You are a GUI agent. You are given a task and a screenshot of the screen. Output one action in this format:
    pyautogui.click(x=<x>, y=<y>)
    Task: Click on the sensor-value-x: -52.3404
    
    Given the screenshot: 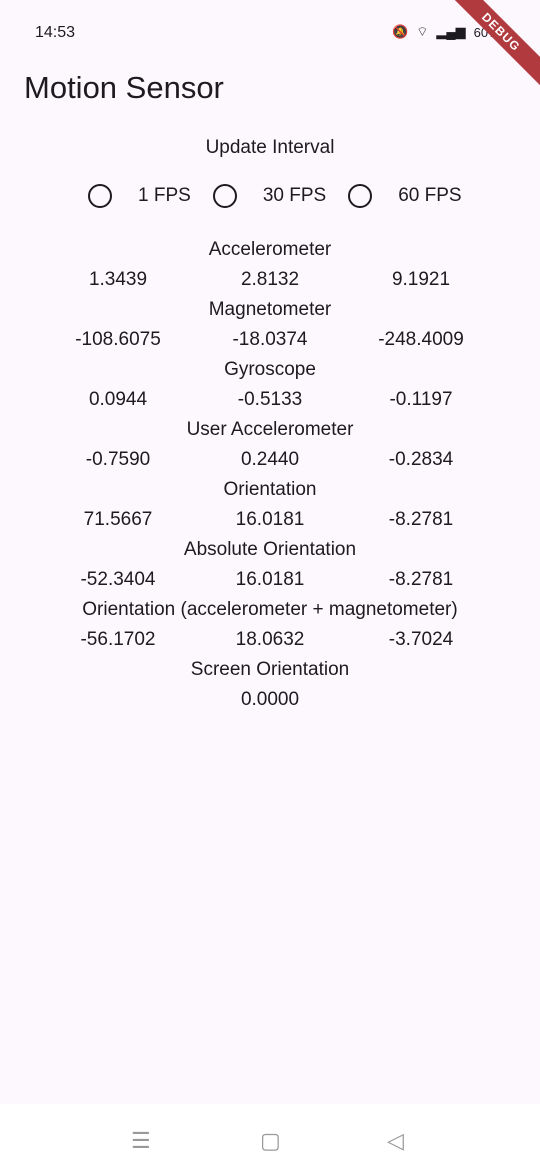 What is the action you would take?
    pyautogui.click(x=118, y=579)
    